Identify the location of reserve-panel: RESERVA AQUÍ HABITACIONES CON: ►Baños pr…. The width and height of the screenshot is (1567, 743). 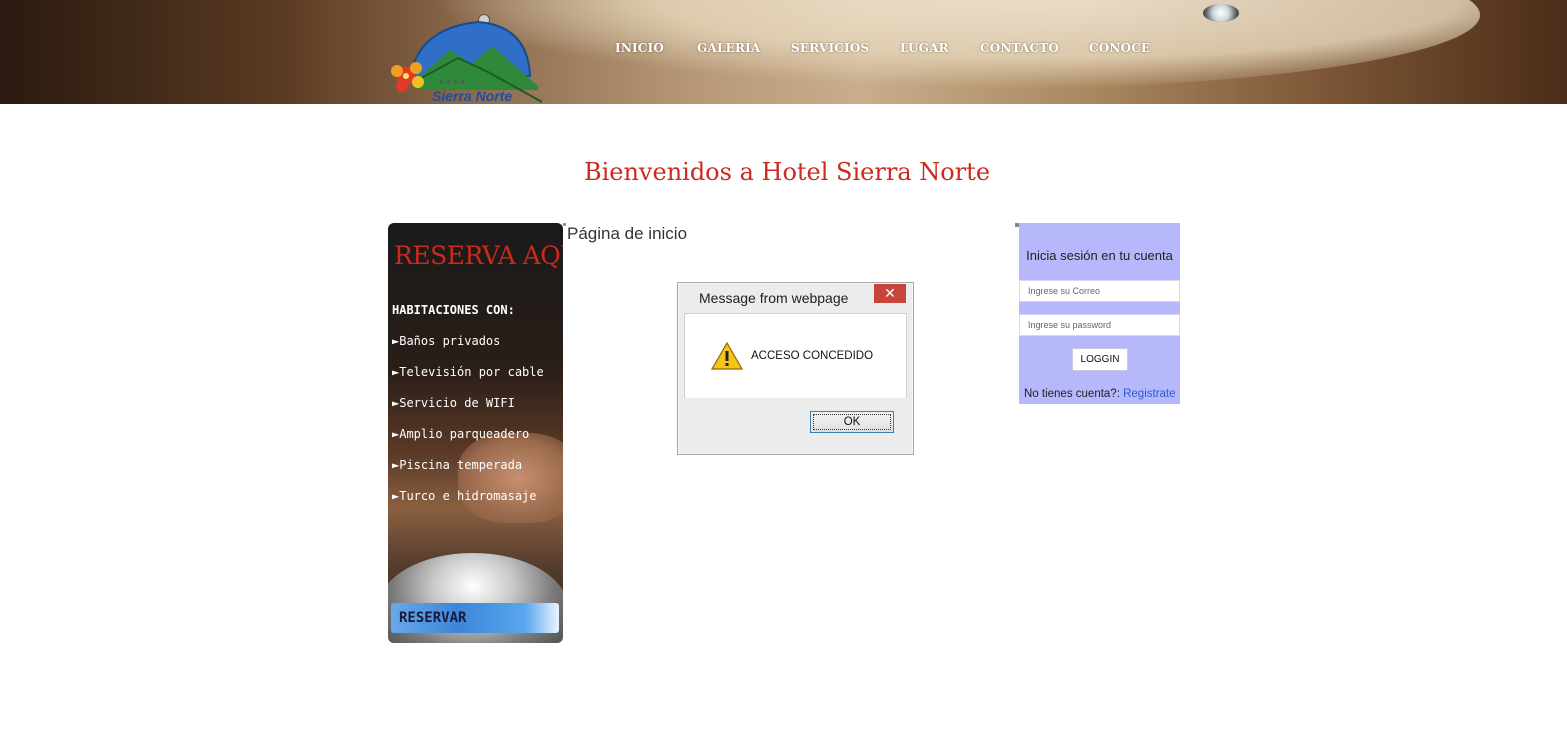
(475, 433).